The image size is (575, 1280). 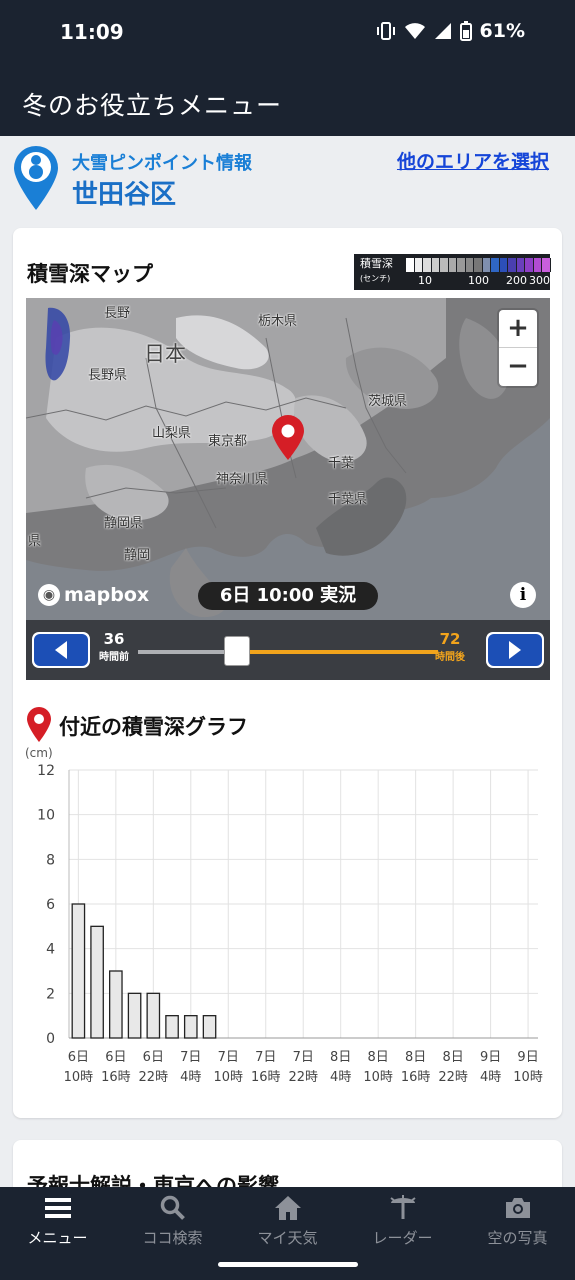 I want to click on legend-unit: (センチ), so click(x=375, y=278).